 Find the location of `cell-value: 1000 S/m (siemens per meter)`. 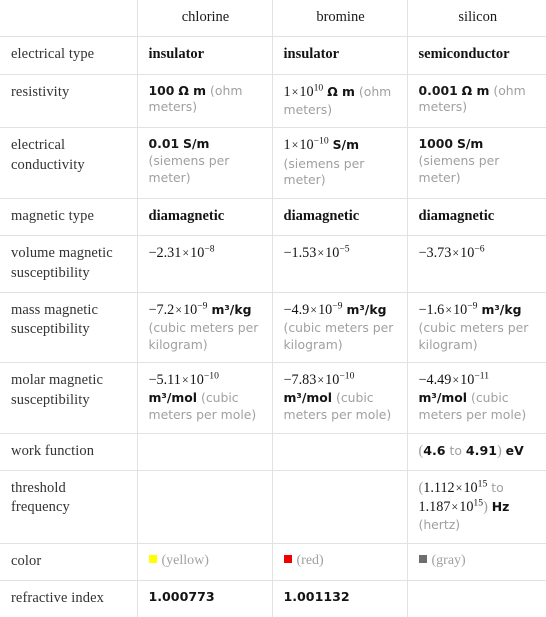

cell-value: 1000 S/m (siemens per meter) is located at coordinates (459, 160).